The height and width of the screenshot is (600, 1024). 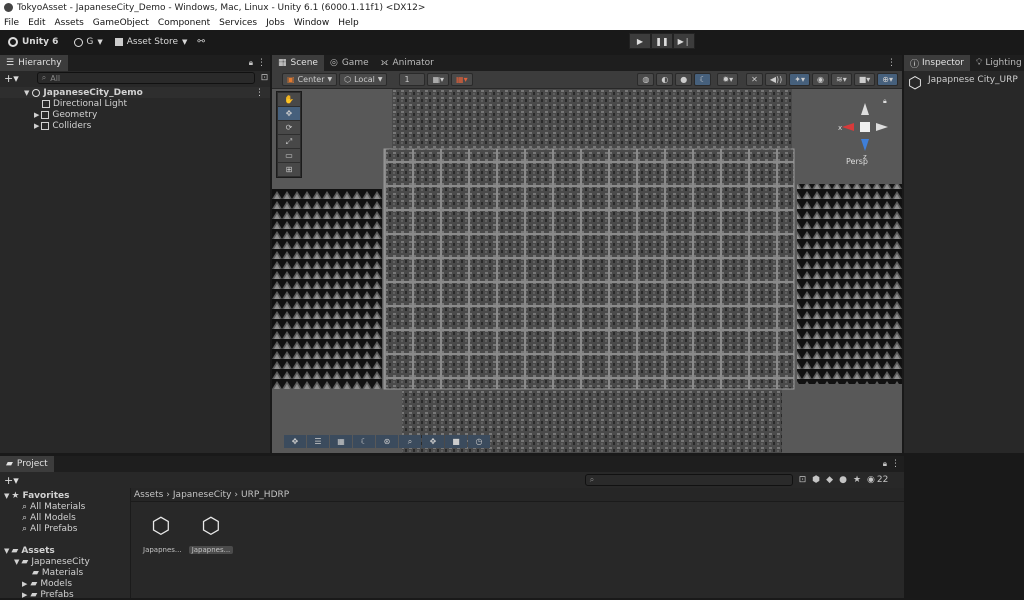 What do you see at coordinates (148, 495) in the screenshot?
I see `breadcrumb-item: Assets` at bounding box center [148, 495].